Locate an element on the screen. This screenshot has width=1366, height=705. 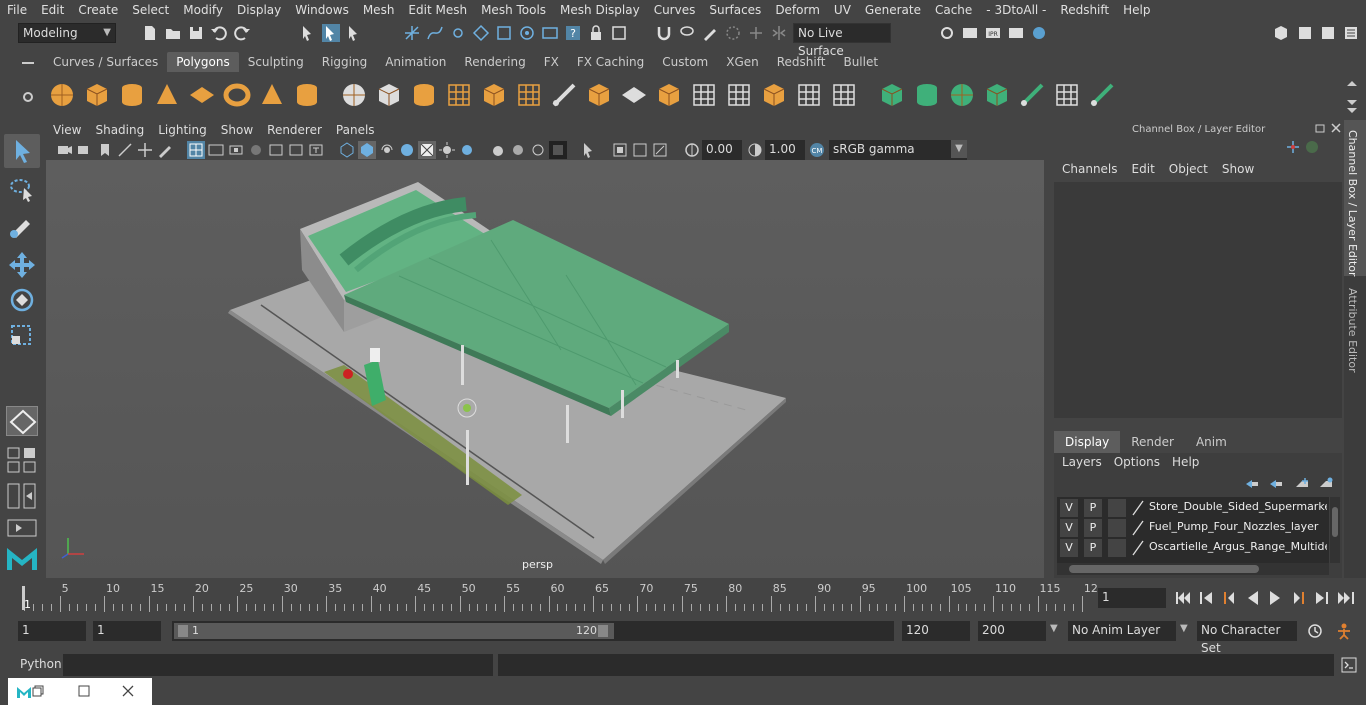
layer-list-hscrollbar is located at coordinates (1193, 569).